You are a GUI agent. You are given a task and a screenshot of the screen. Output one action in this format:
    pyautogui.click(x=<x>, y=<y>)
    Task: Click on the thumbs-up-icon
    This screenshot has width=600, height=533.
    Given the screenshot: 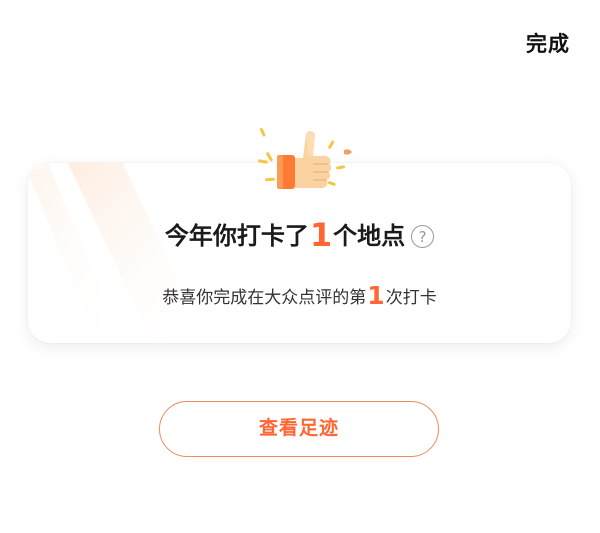 What is the action you would take?
    pyautogui.click(x=304, y=158)
    